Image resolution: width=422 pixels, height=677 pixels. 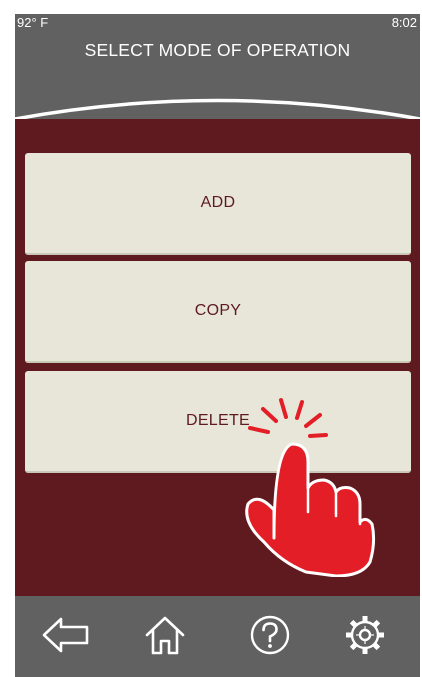 I want to click on add-button-label: ADD, so click(x=218, y=202).